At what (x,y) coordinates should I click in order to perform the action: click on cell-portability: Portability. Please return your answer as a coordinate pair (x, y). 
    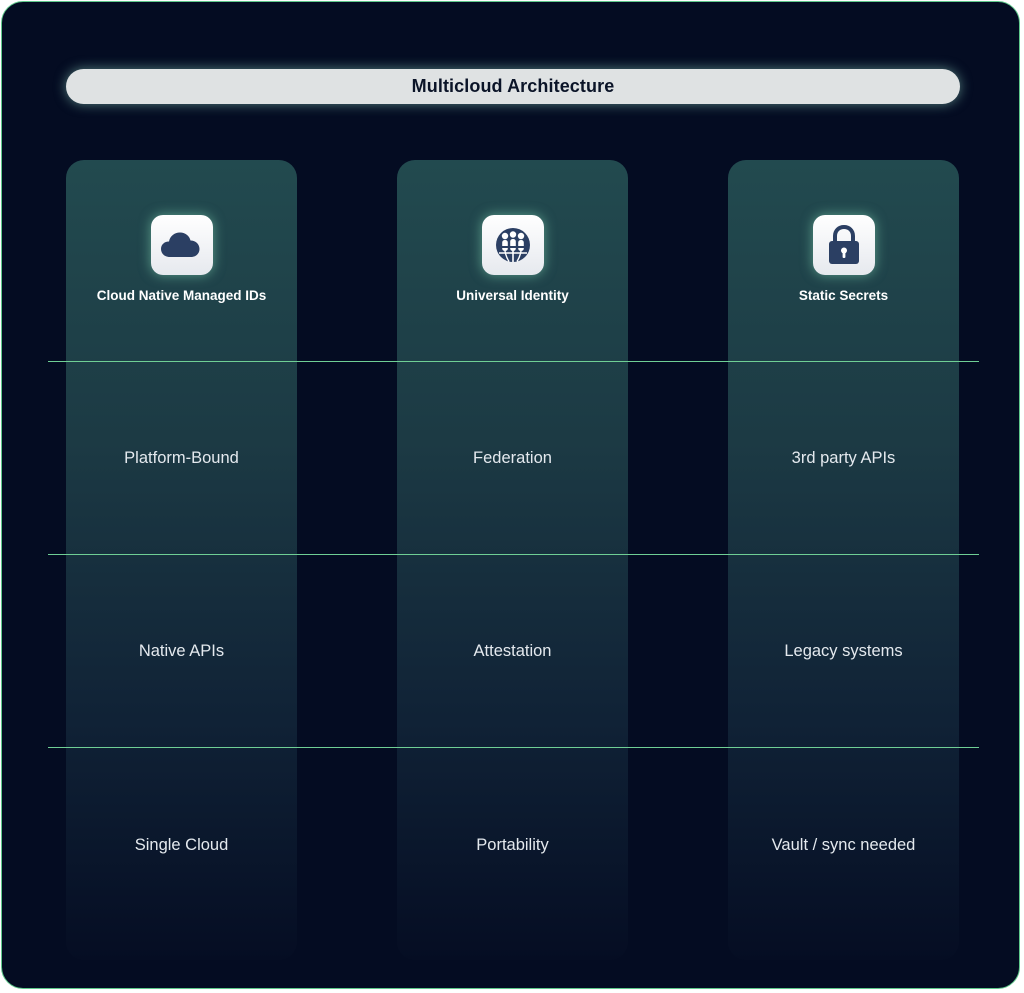
    Looking at the image, I should click on (512, 845).